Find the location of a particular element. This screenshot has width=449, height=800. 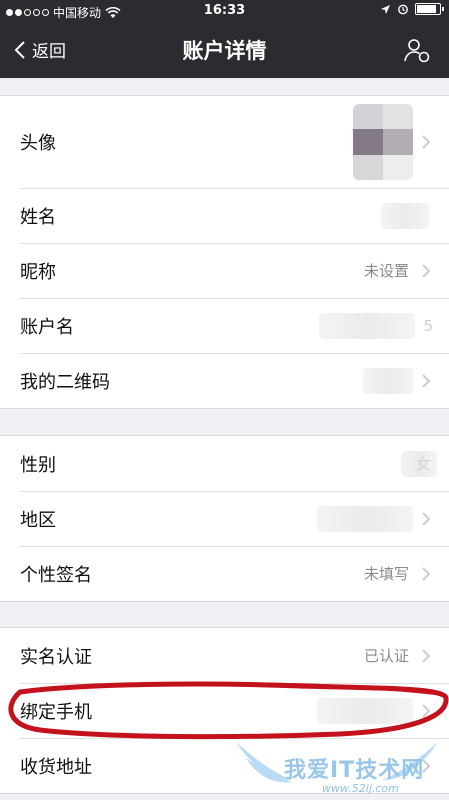

navigation-bar: 返回 账户详情 is located at coordinates (224, 50).